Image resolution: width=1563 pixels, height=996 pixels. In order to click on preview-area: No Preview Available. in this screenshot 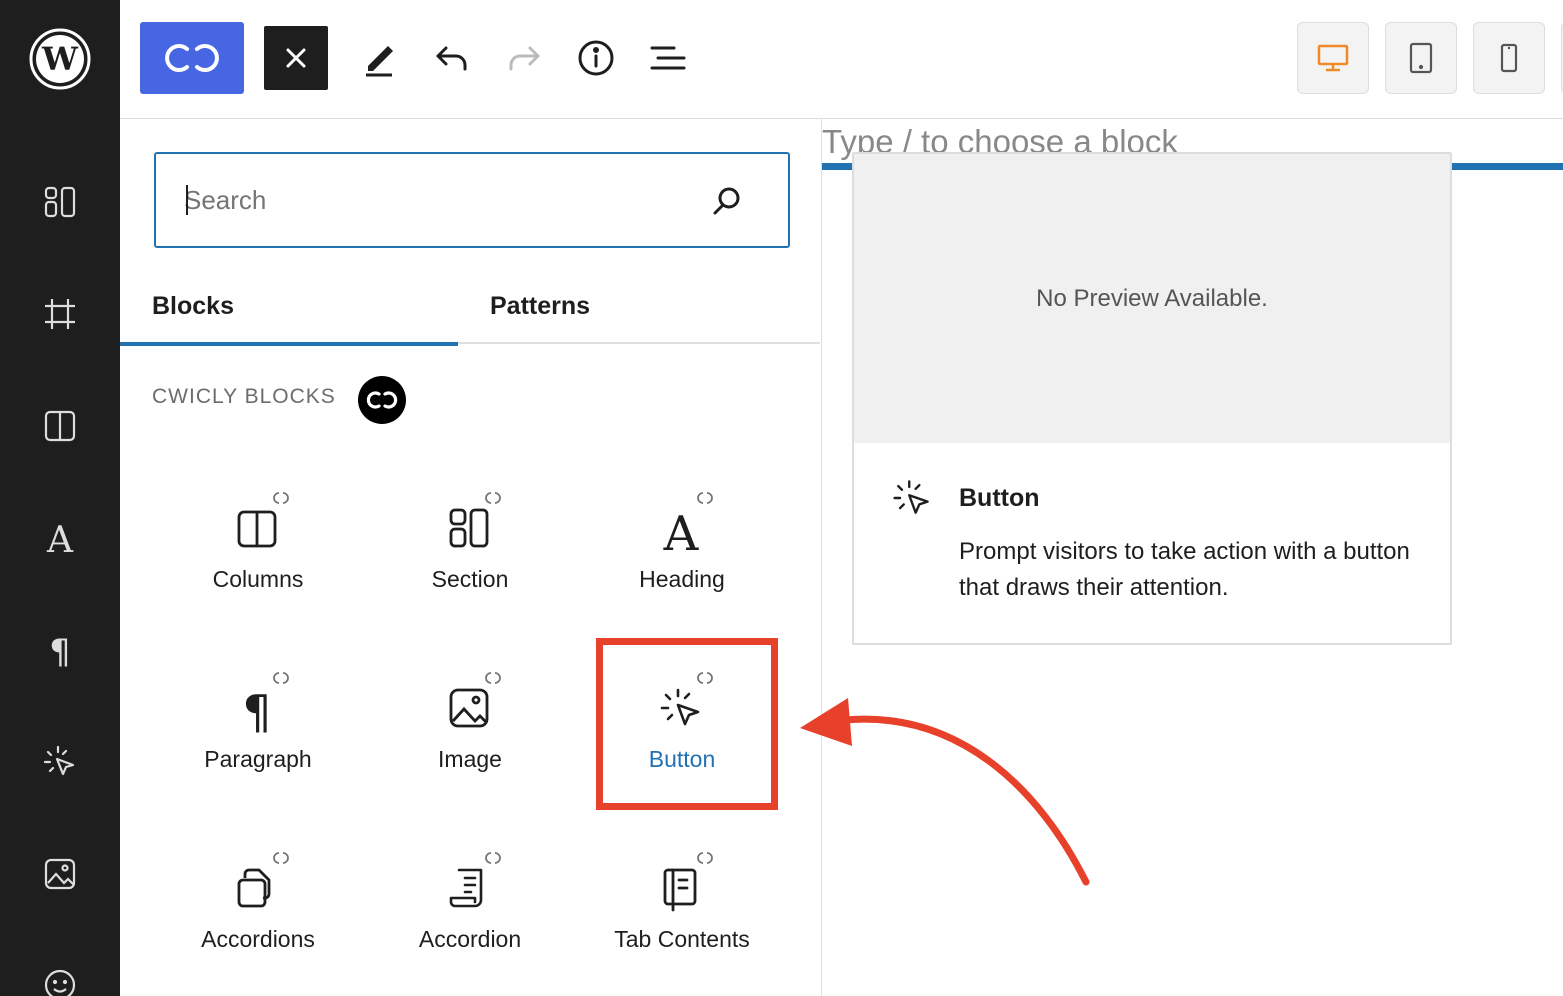, I will do `click(1152, 298)`.